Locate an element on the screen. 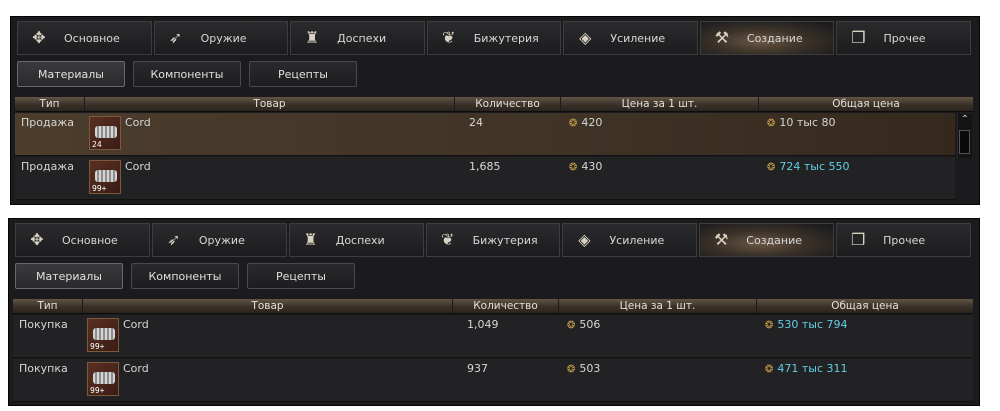  tab-label: Создание is located at coordinates (774, 240).